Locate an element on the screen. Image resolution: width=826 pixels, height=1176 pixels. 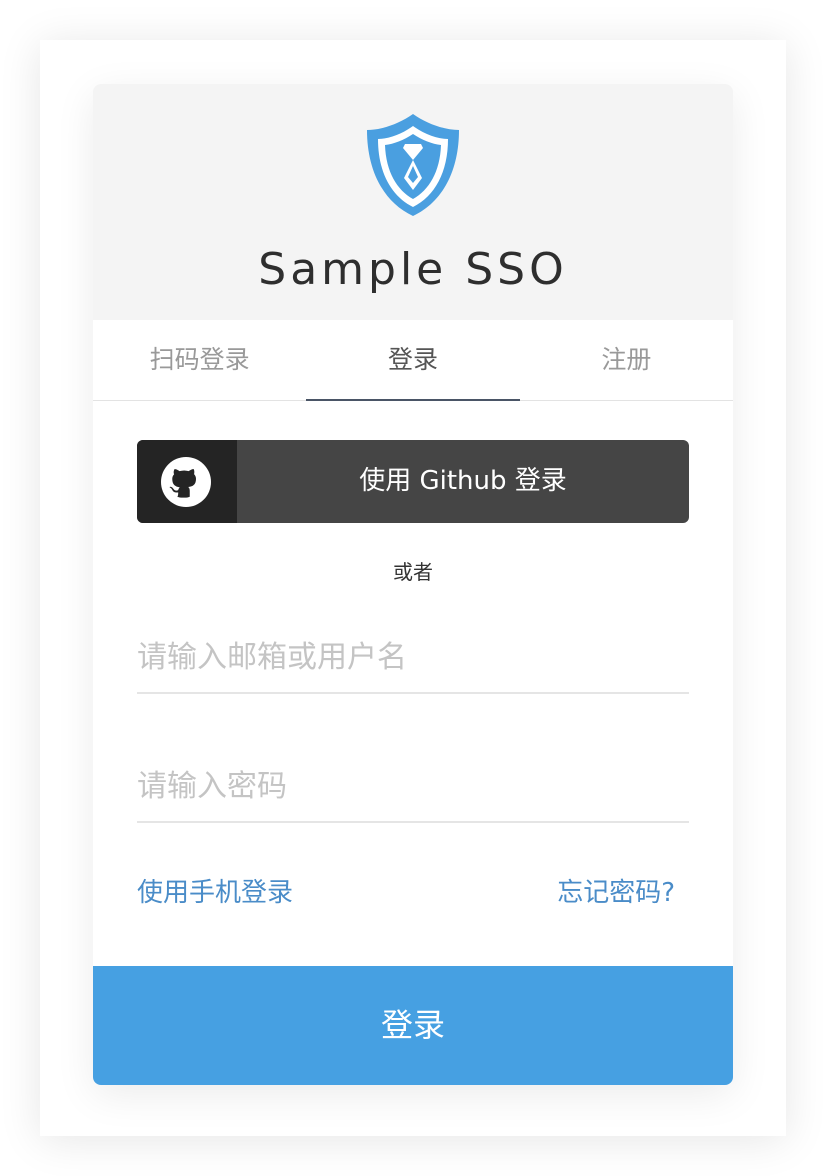
phone-login-link: 使用手机登录 is located at coordinates (215, 890).